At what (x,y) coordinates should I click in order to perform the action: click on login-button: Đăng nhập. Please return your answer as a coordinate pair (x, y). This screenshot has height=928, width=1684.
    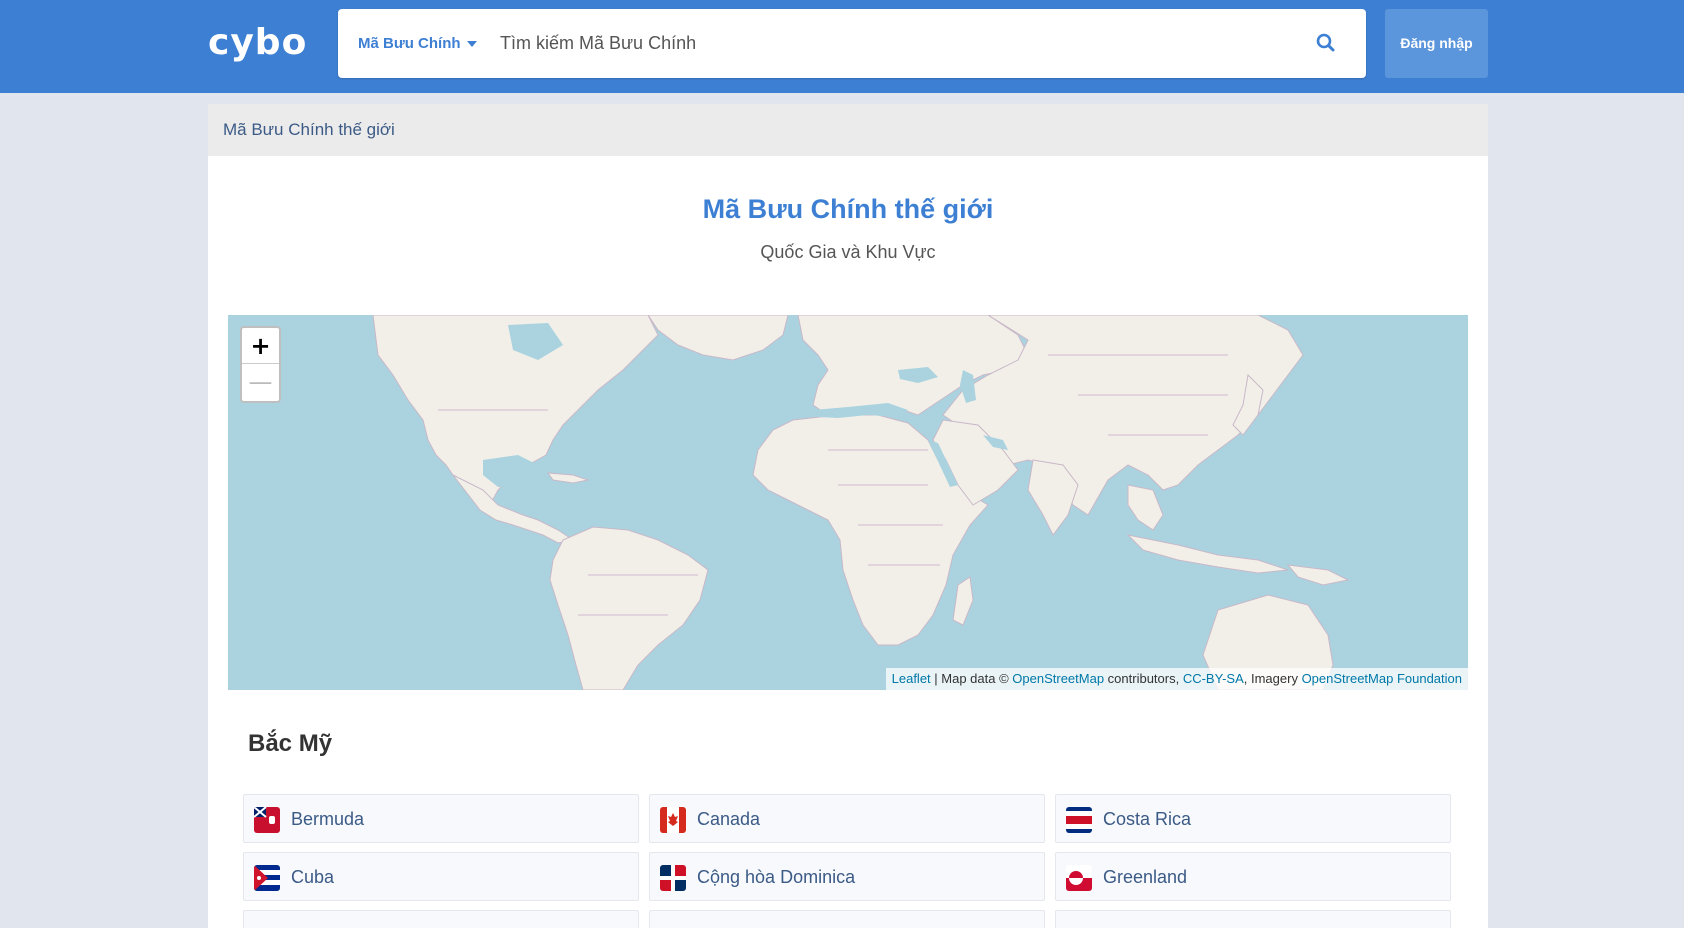
    Looking at the image, I should click on (1436, 43).